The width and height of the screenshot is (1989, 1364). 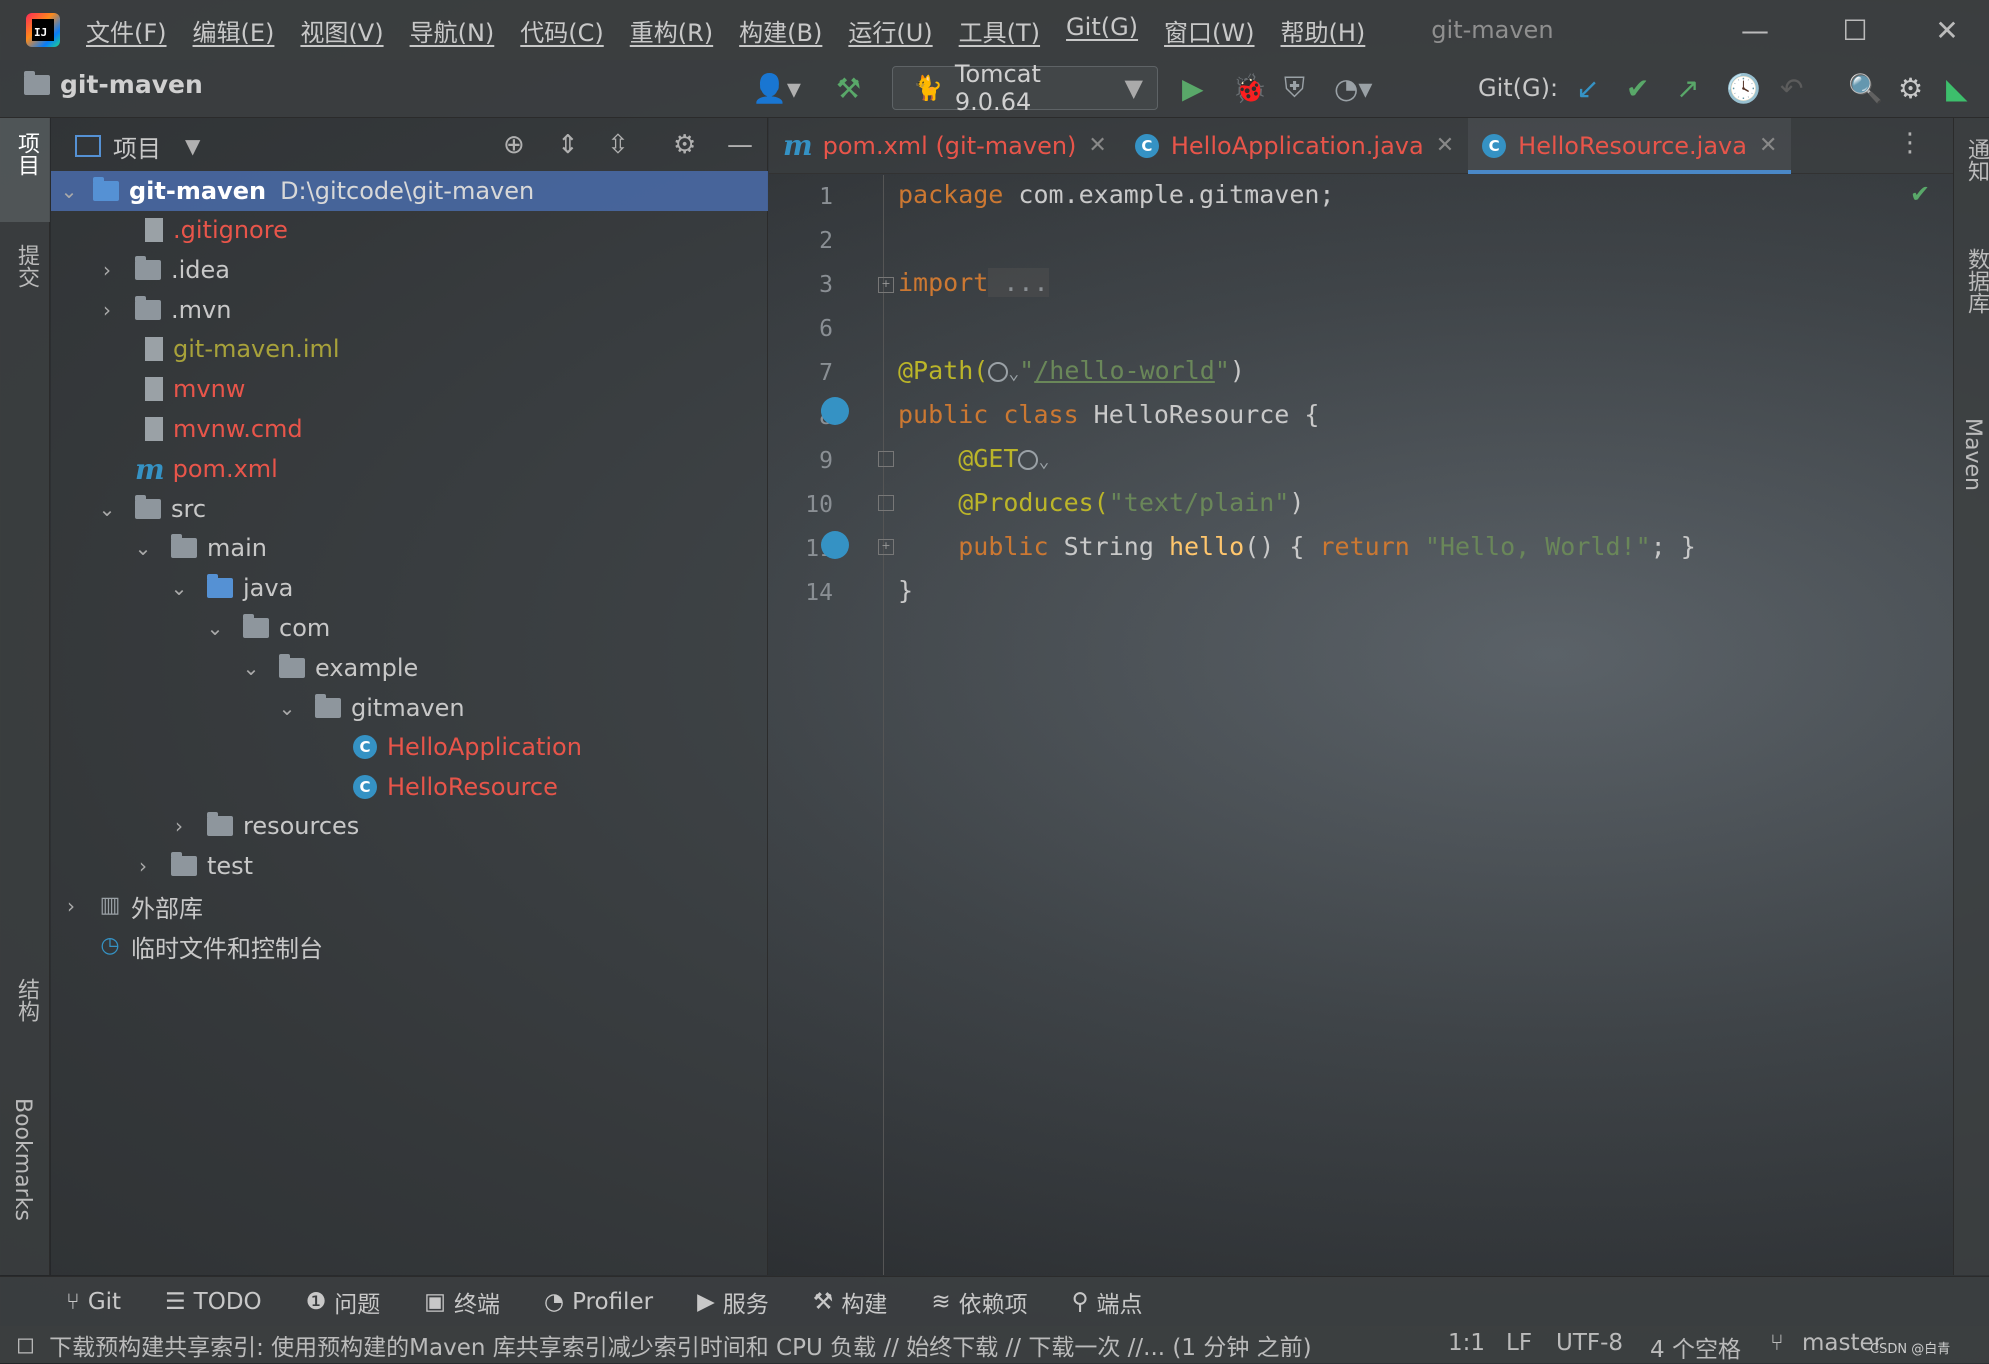 What do you see at coordinates (93, 1302) in the screenshot?
I see `bottom-tool-git: ⑂ Git` at bounding box center [93, 1302].